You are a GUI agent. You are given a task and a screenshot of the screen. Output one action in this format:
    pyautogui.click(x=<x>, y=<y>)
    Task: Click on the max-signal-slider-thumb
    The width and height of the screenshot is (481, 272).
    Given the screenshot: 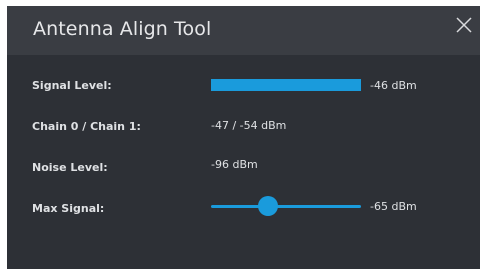 What is the action you would take?
    pyautogui.click(x=268, y=206)
    